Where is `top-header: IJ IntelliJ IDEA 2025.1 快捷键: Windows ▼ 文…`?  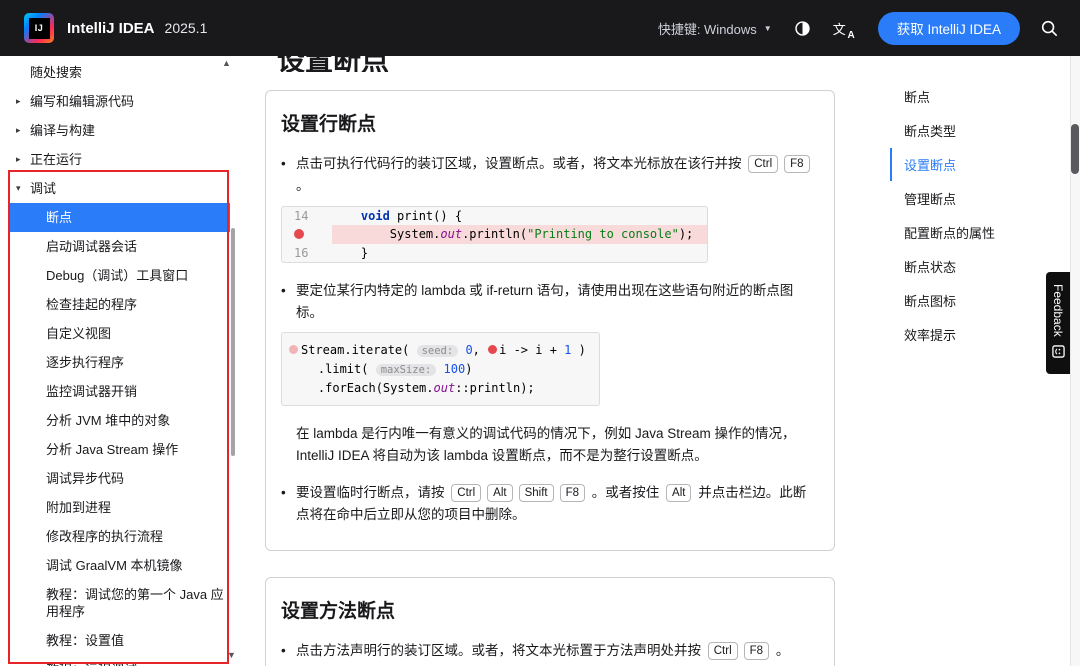
top-header: IJ IntelliJ IDEA 2025.1 快捷键: Windows ▼ 文… is located at coordinates (540, 28).